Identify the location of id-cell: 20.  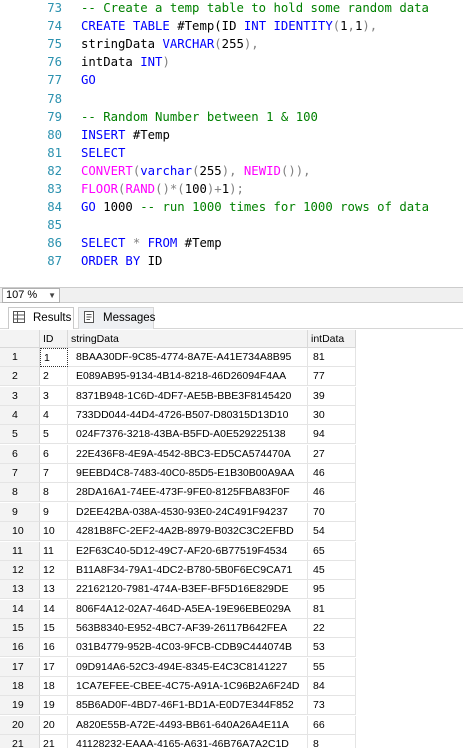
(54, 725).